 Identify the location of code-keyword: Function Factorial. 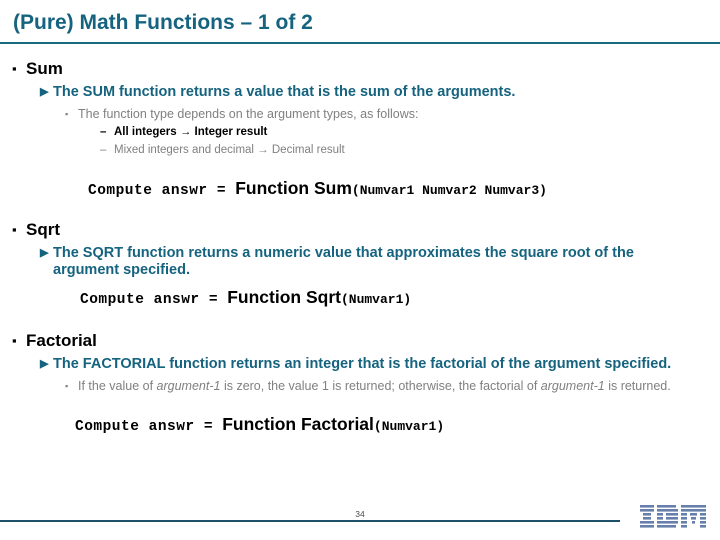
(298, 424).